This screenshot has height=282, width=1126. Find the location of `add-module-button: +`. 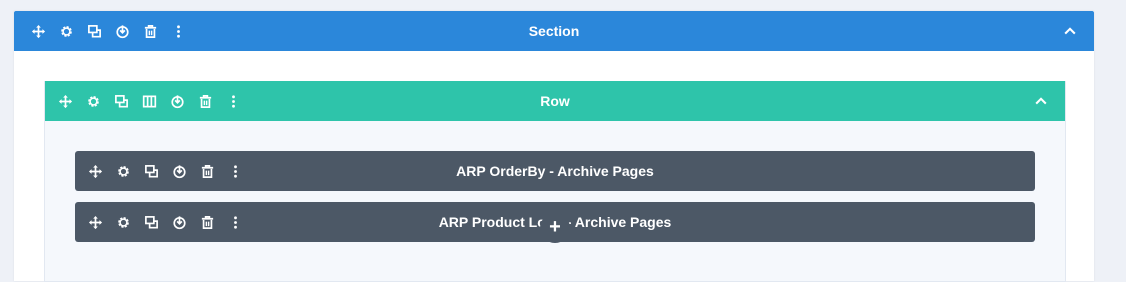

add-module-button: + is located at coordinates (555, 228).